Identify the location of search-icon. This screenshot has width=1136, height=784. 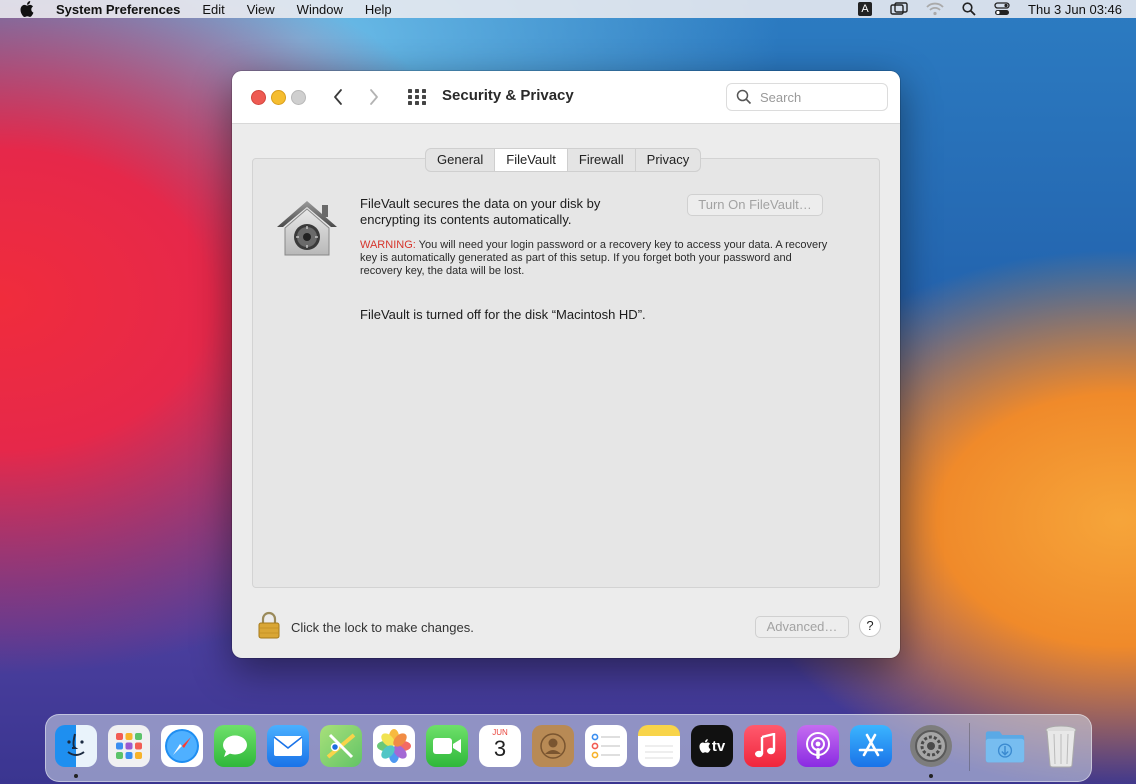
(744, 97).